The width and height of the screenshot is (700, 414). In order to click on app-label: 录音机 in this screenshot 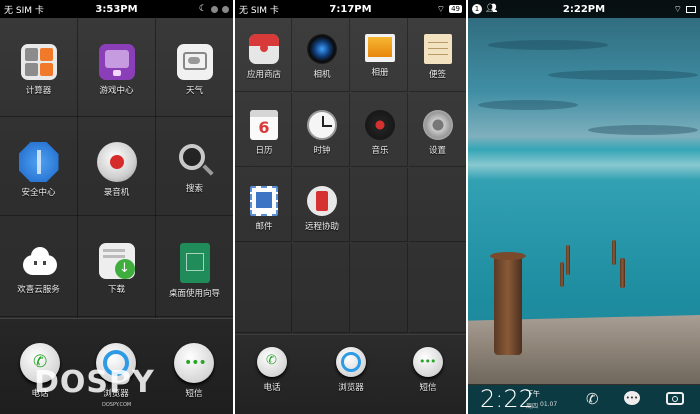, I will do `click(116, 193)`.